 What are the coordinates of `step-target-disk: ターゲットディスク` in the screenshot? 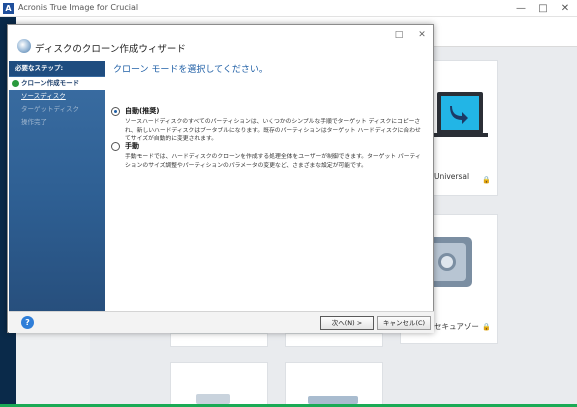 It's located at (57, 109).